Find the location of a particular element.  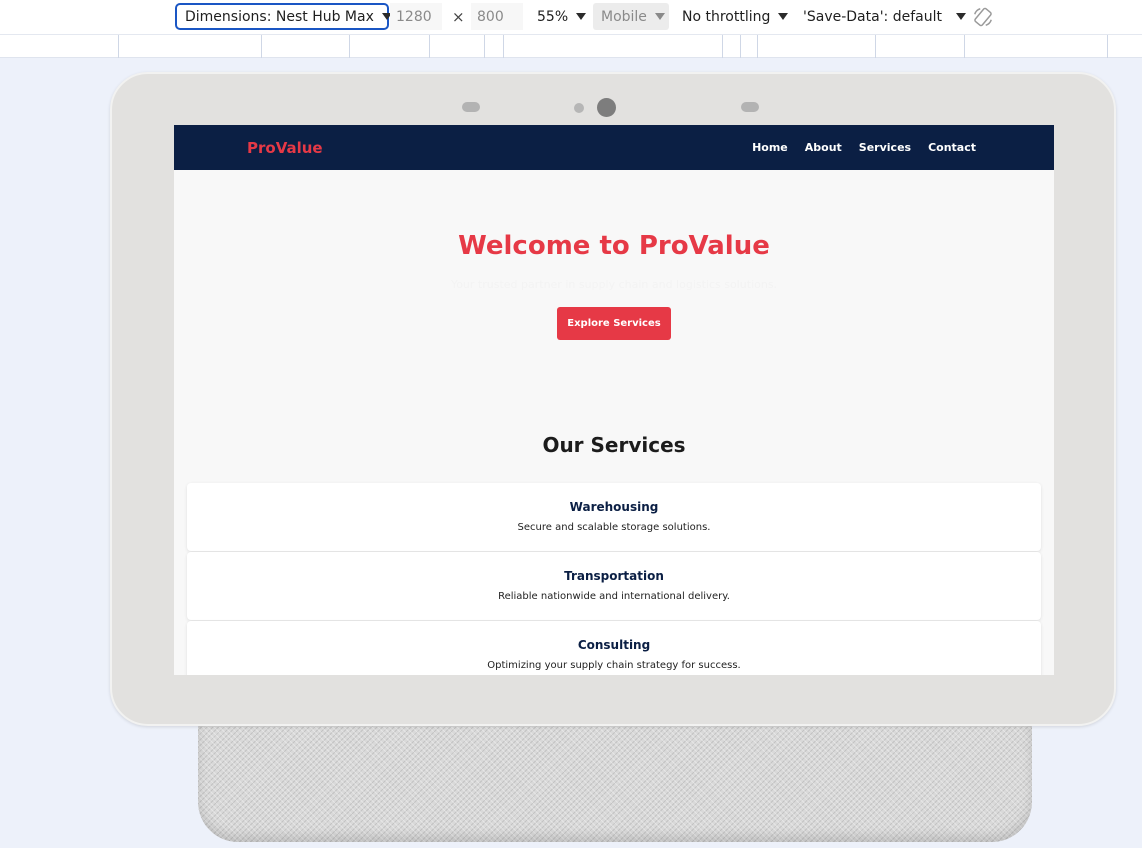

nav-services: Services is located at coordinates (885, 147).